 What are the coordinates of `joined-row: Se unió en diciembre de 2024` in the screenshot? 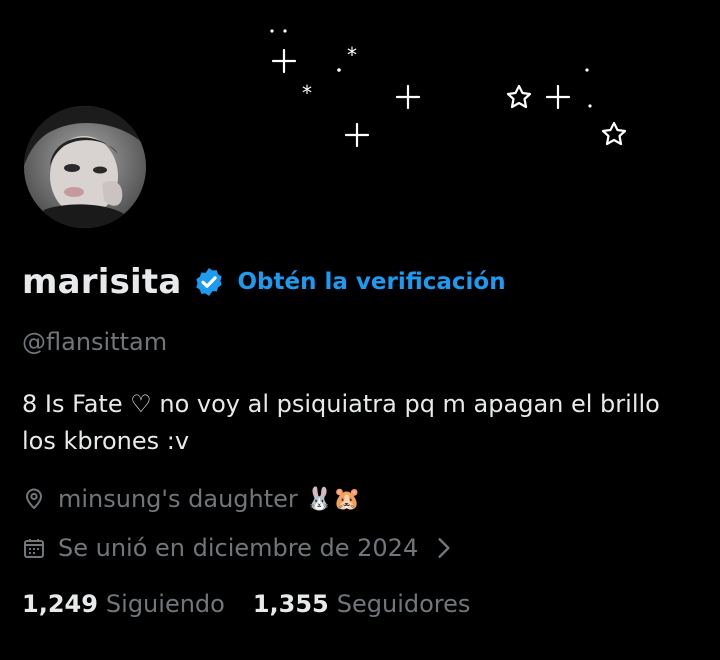 It's located at (245, 548).